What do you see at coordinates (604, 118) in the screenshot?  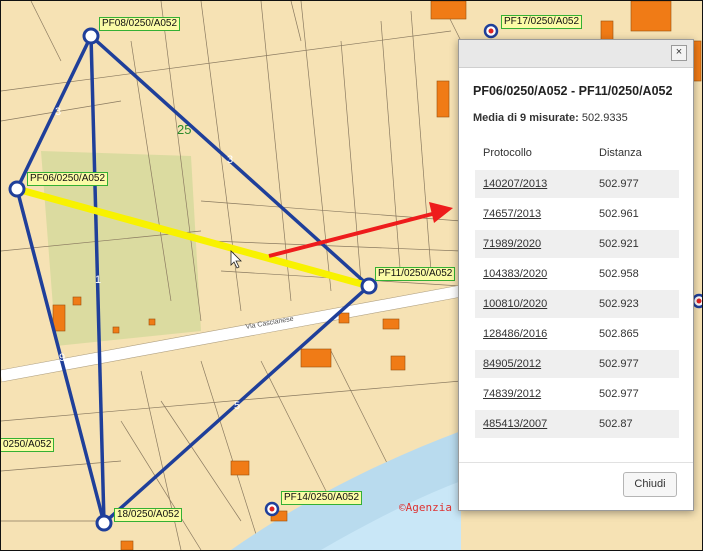 I see `average-value: 502.9335` at bounding box center [604, 118].